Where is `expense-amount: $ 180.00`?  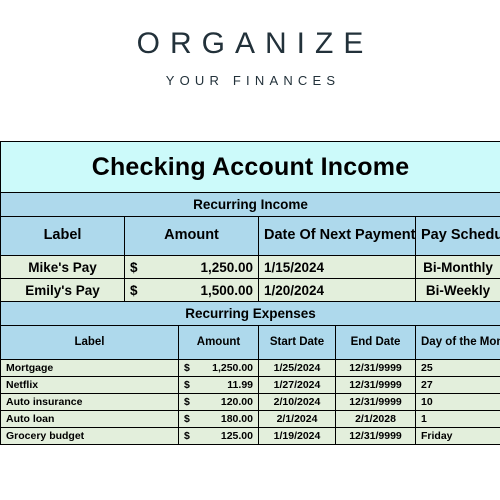 expense-amount: $ 180.00 is located at coordinates (218, 419).